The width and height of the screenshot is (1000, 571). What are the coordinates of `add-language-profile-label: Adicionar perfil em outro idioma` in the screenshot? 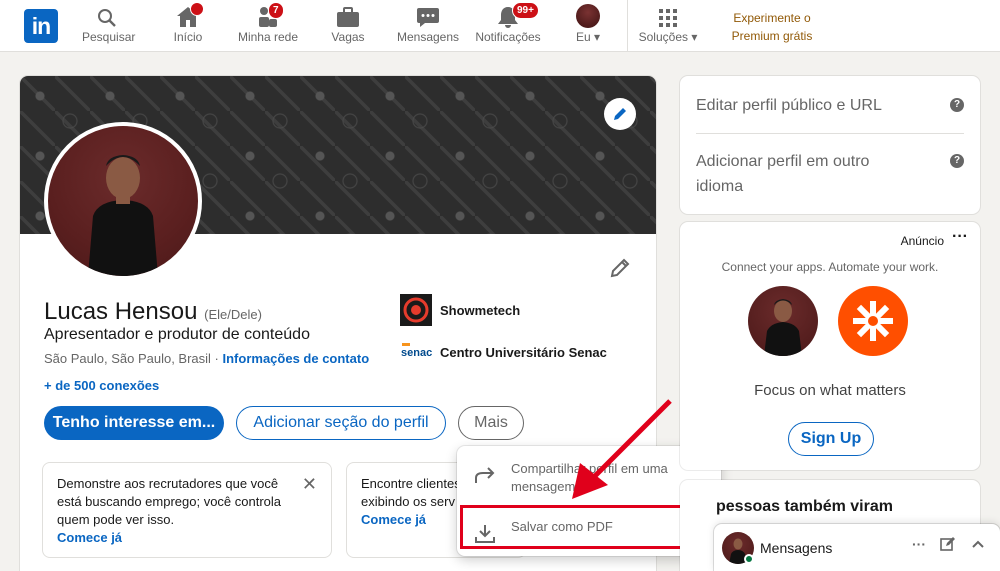 It's located at (783, 174).